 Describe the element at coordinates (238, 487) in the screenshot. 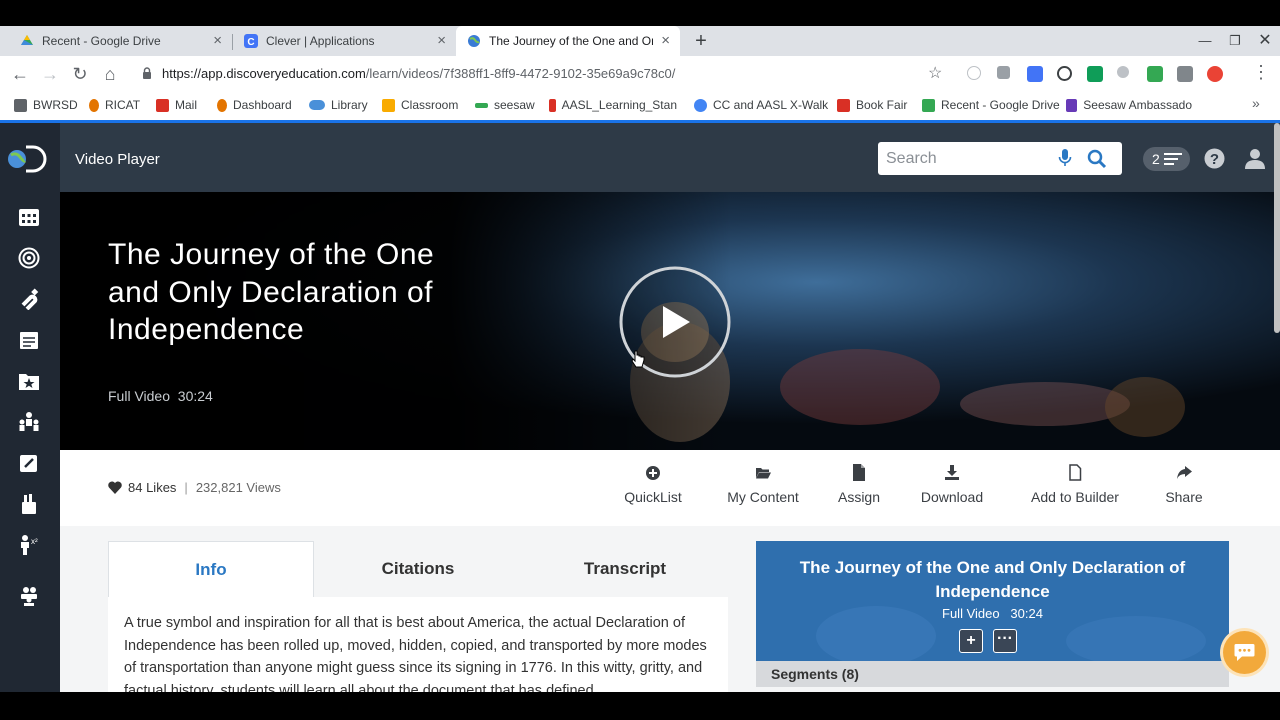

I see `views-count: 232,821 Views` at that location.